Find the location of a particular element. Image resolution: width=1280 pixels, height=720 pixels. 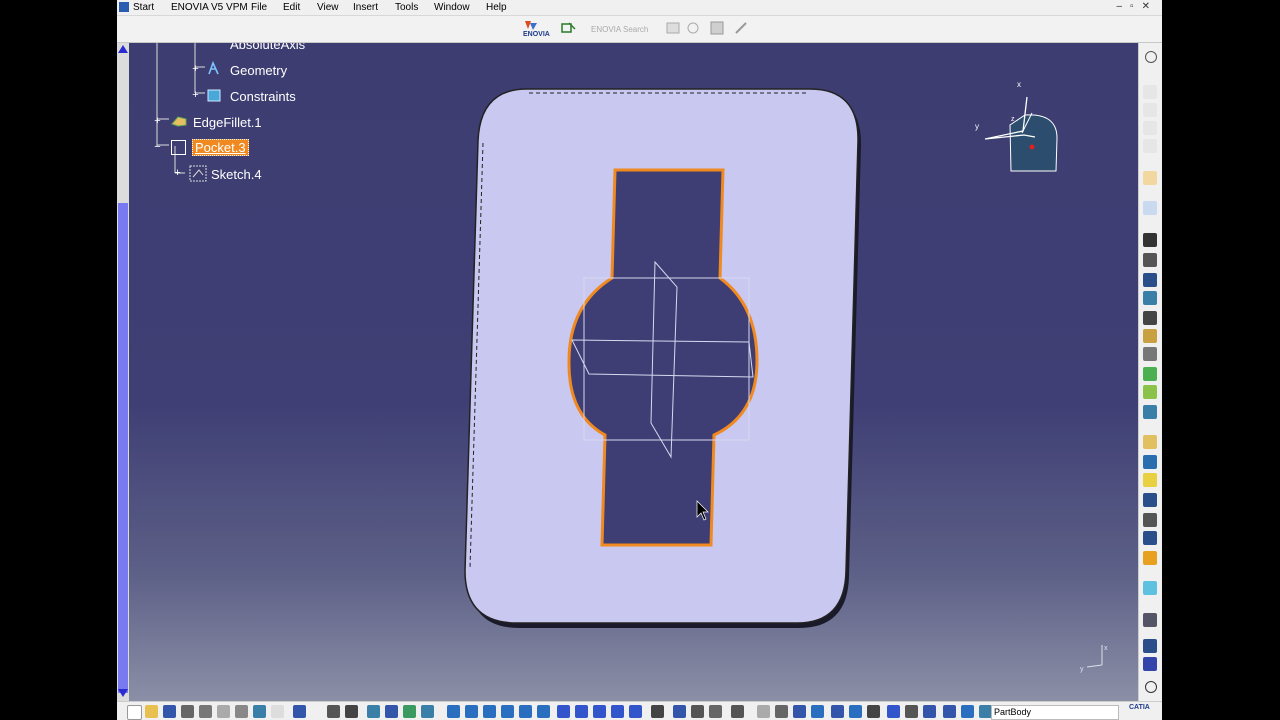

axis-icon is located at coordinates (873, 711).